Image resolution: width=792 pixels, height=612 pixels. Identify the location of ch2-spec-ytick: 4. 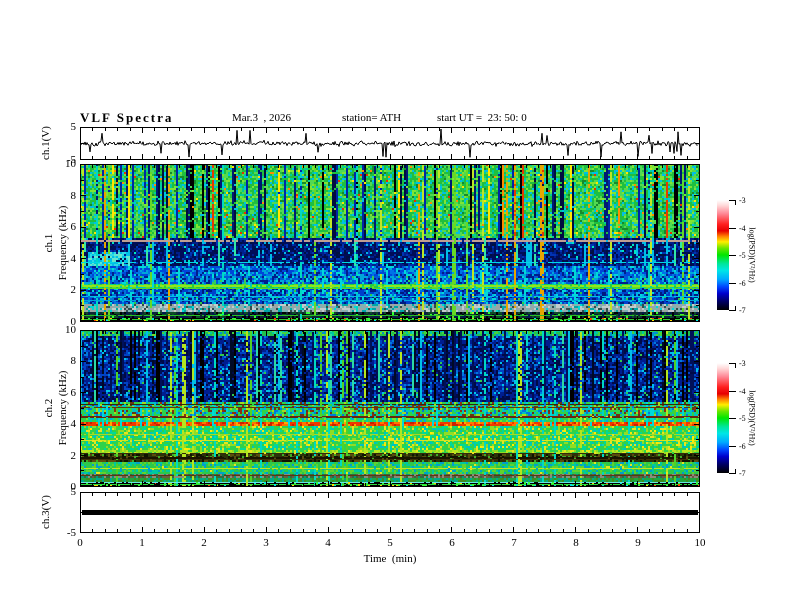
(73, 424).